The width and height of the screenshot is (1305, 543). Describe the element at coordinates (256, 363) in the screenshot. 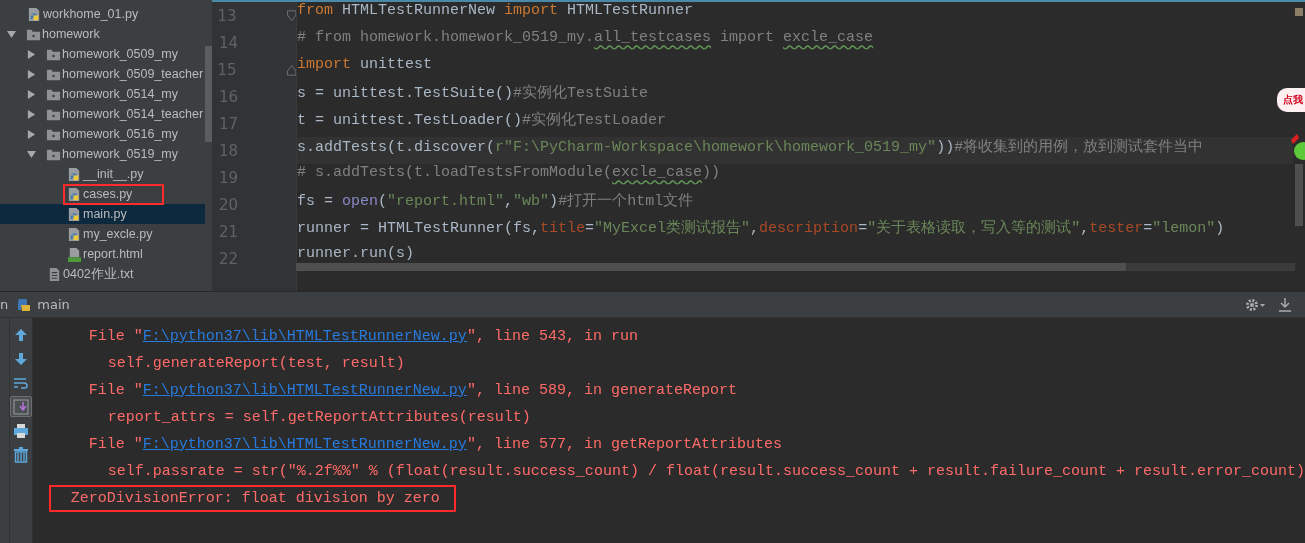

I see `traceback-line: self.generateReport(test, result)` at that location.